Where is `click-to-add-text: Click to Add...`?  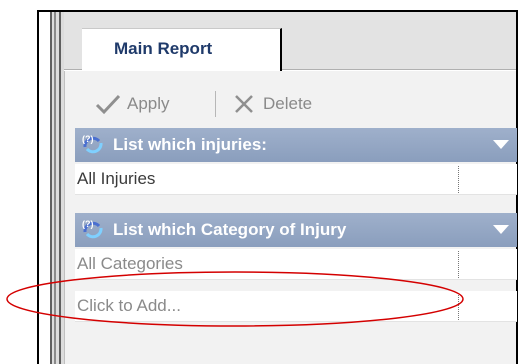
click-to-add-text: Click to Add... is located at coordinates (129, 305).